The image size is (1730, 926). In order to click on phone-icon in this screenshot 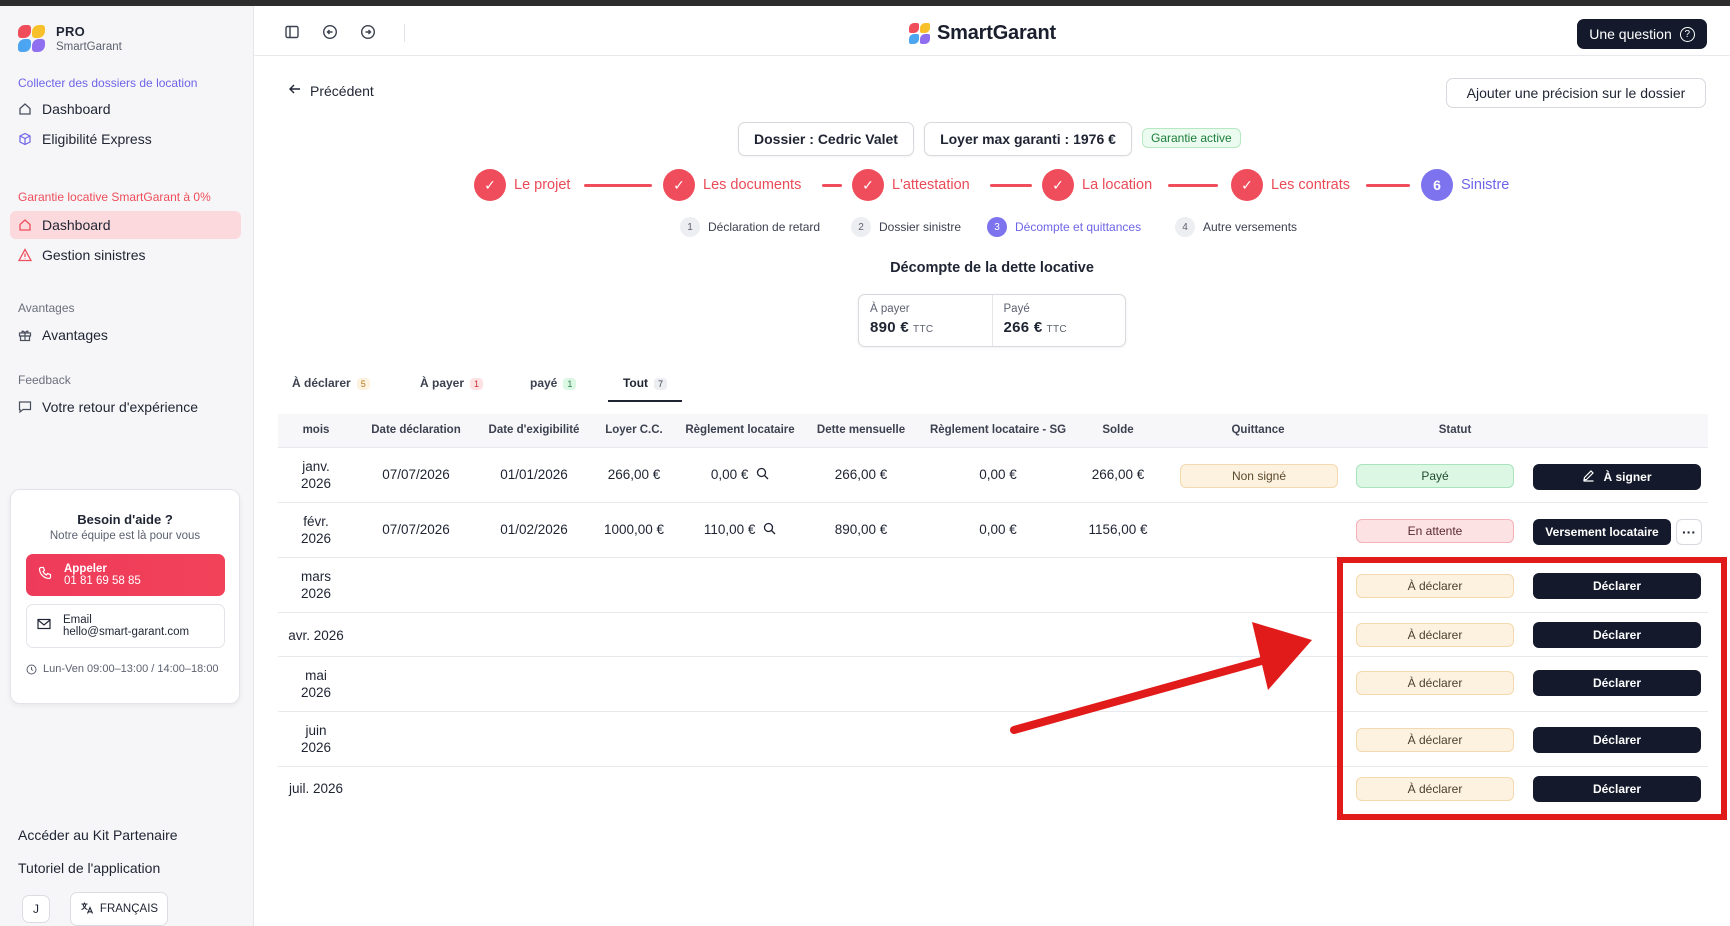, I will do `click(45, 575)`.